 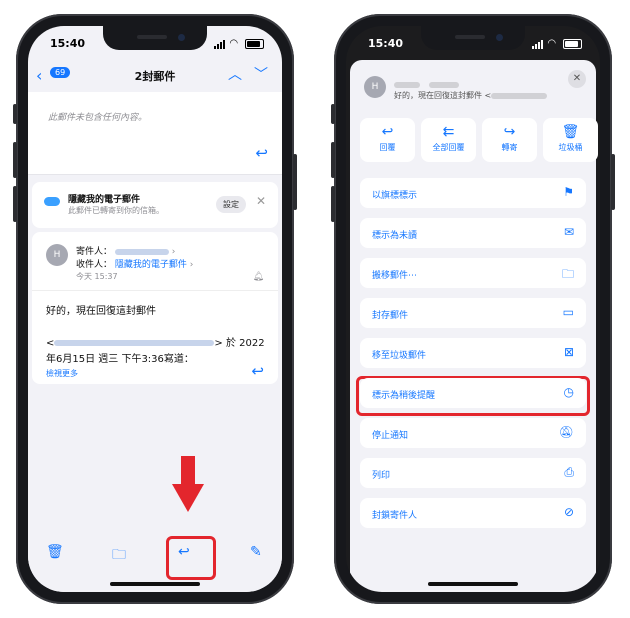 I want to click on bell-icon: 🔔︎, so click(x=258, y=277).